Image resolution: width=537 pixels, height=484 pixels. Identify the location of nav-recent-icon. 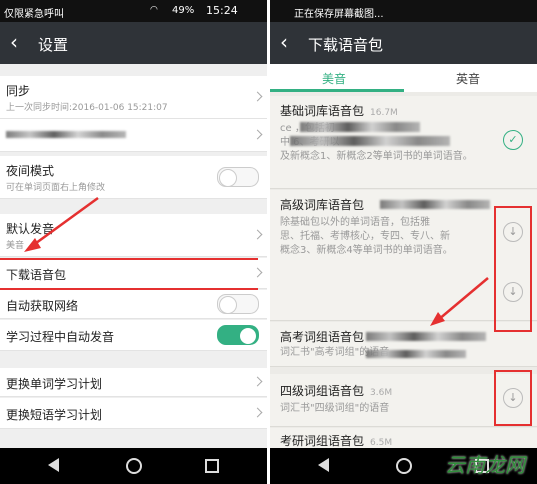
(212, 466).